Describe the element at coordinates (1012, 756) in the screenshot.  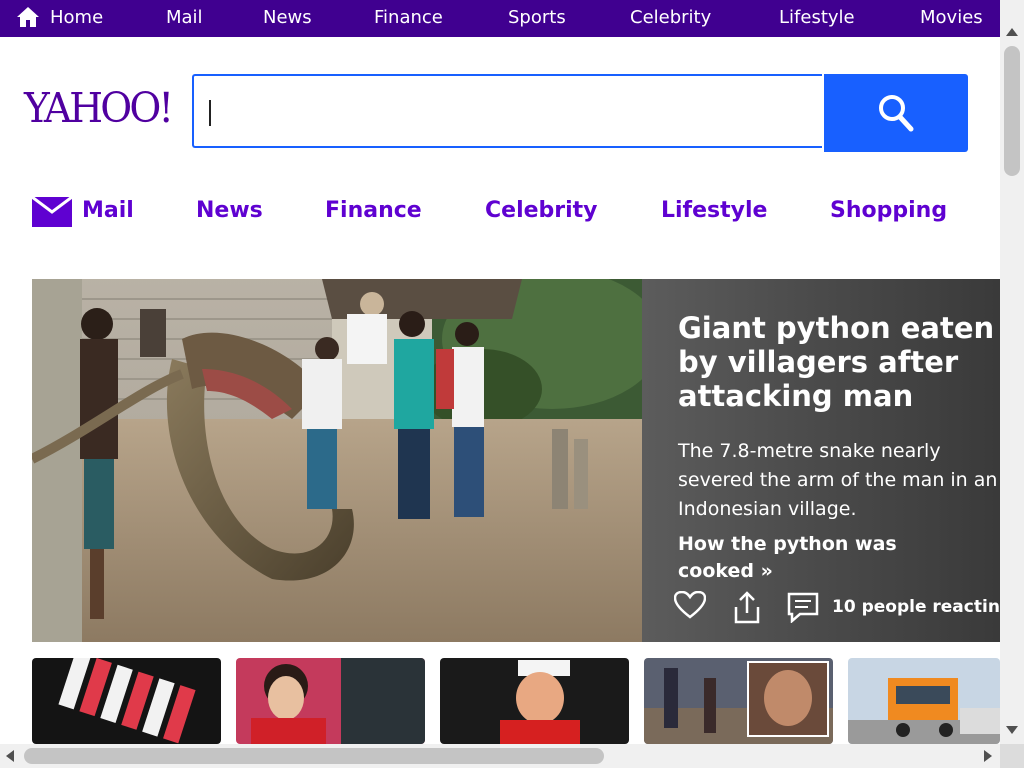
I see `scrollbar-corner` at that location.